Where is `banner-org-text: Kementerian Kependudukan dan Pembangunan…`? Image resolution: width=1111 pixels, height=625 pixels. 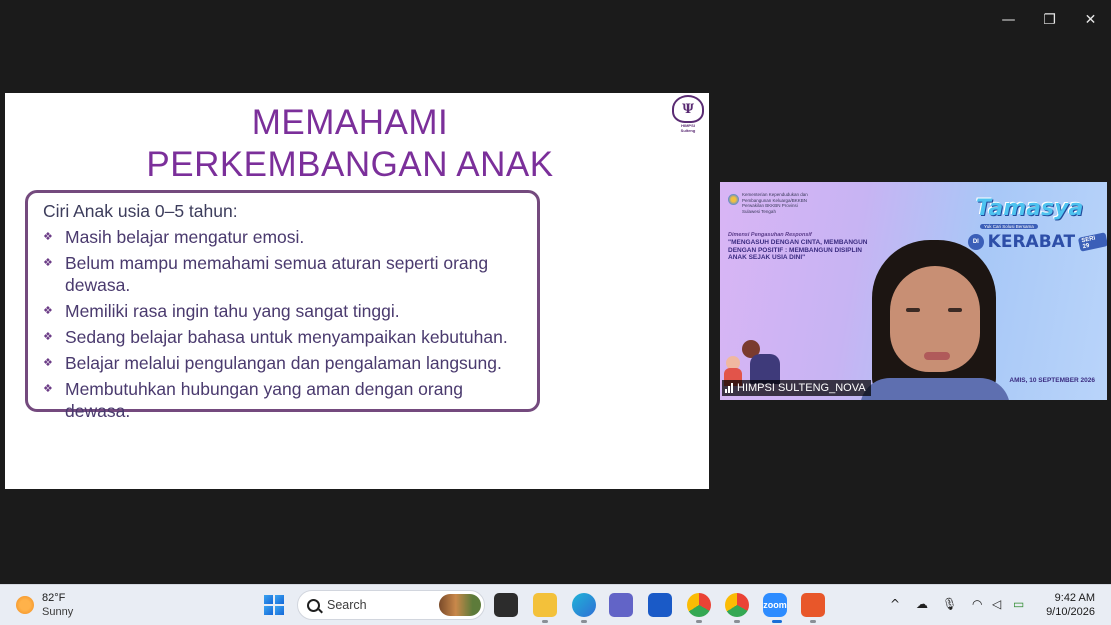
banner-org-text: Kementerian Kependudukan dan Pembangunan… is located at coordinates (775, 203).